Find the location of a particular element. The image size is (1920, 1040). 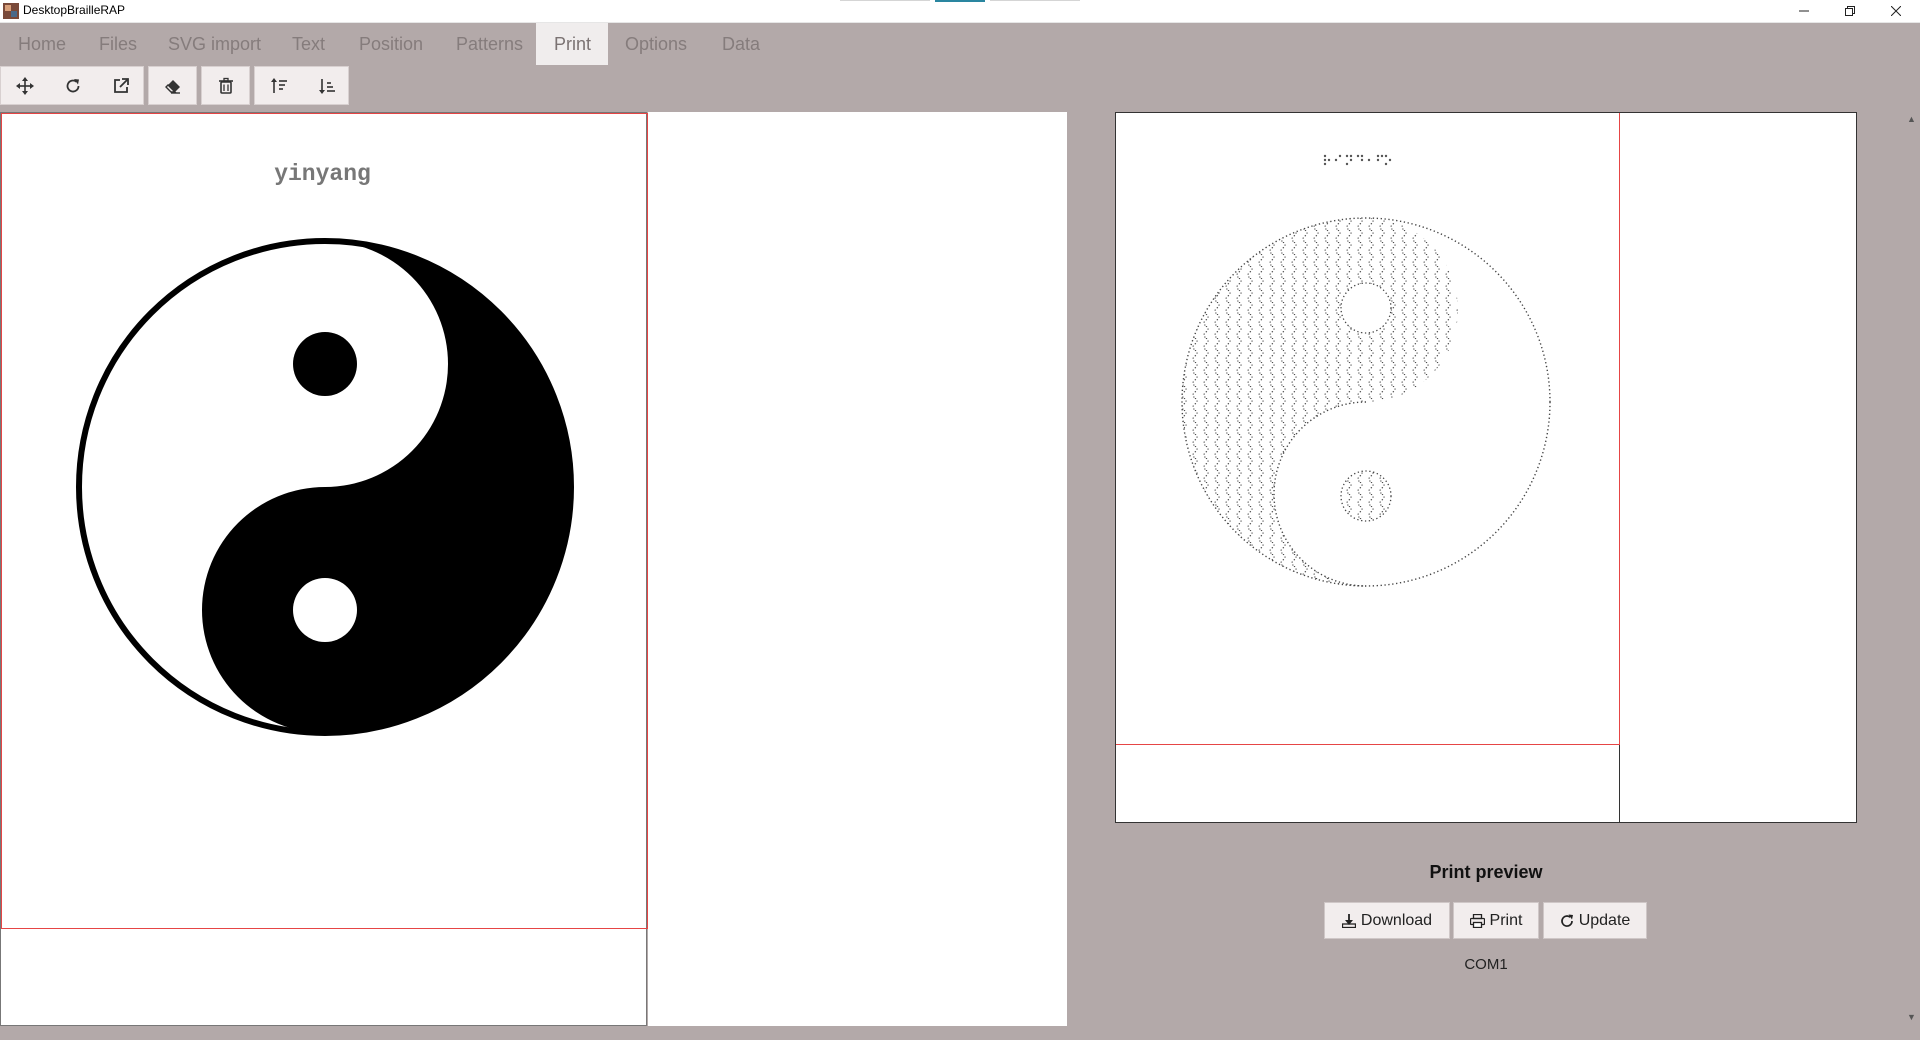

window-titlebar: DesktopBrailleRAP is located at coordinates (960, 11).